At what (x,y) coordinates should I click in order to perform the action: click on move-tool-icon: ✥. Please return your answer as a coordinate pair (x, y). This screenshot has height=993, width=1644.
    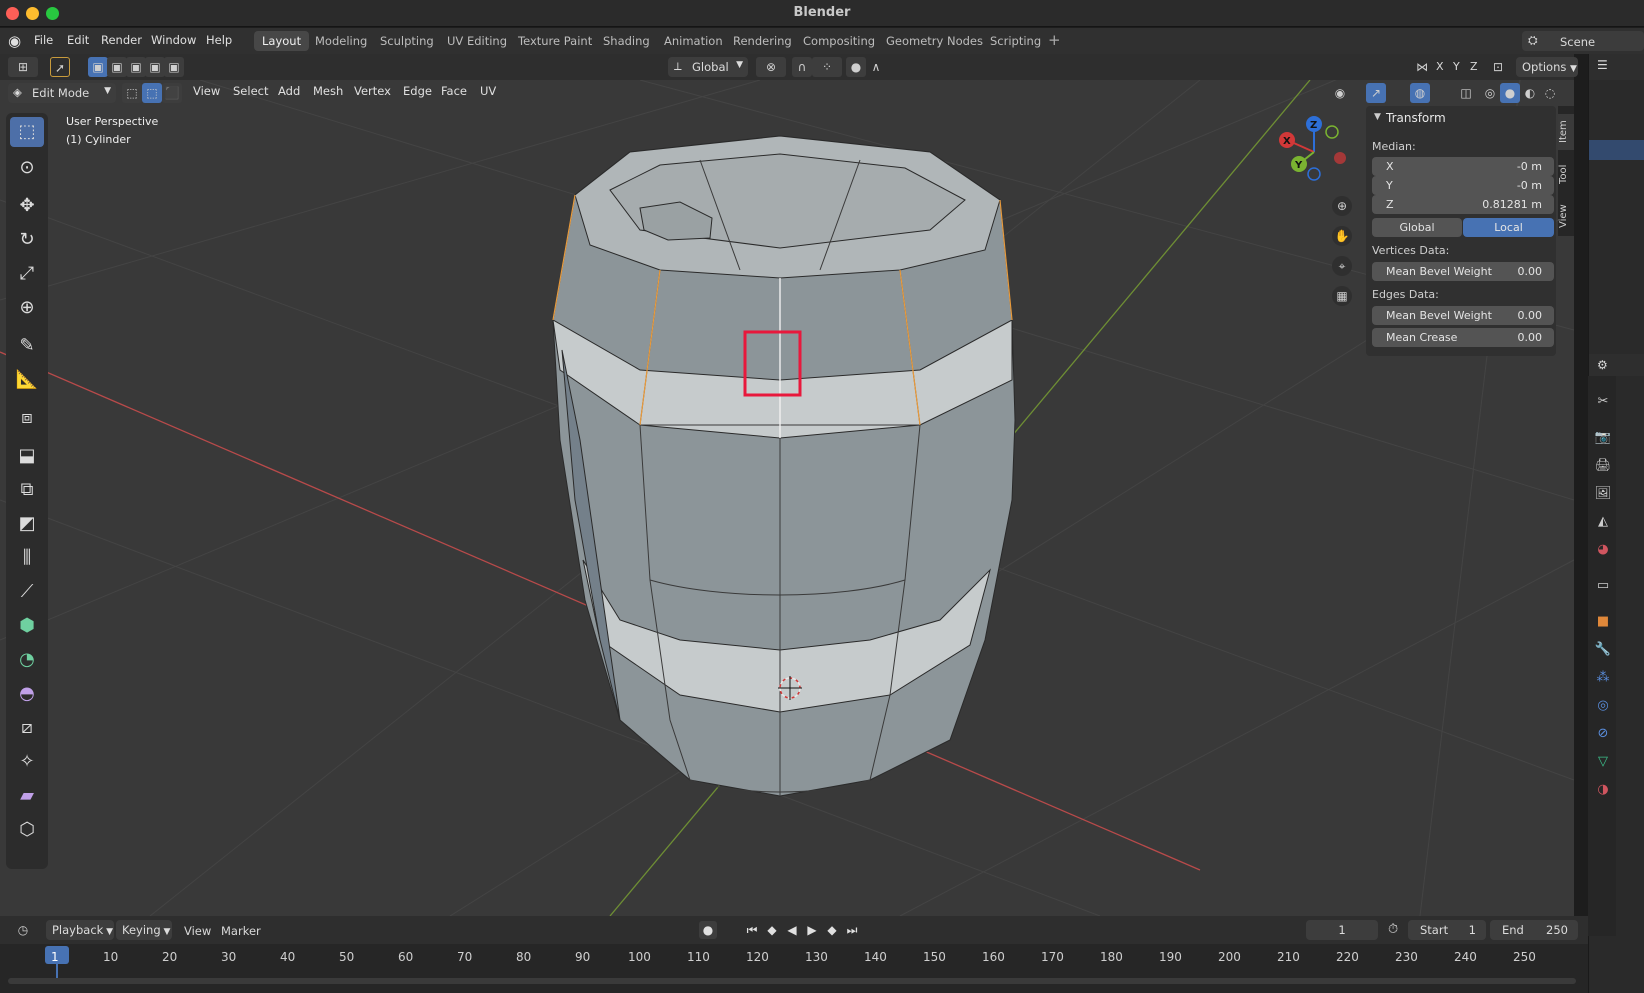
    Looking at the image, I should click on (27, 206).